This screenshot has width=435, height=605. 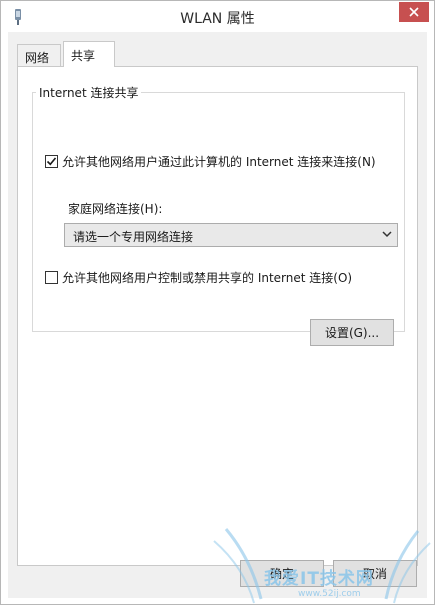 What do you see at coordinates (219, 162) in the screenshot?
I see `allow-sharing-label: 允许其他网络用户通过此计算机的 Internet 连接来连接(N)` at bounding box center [219, 162].